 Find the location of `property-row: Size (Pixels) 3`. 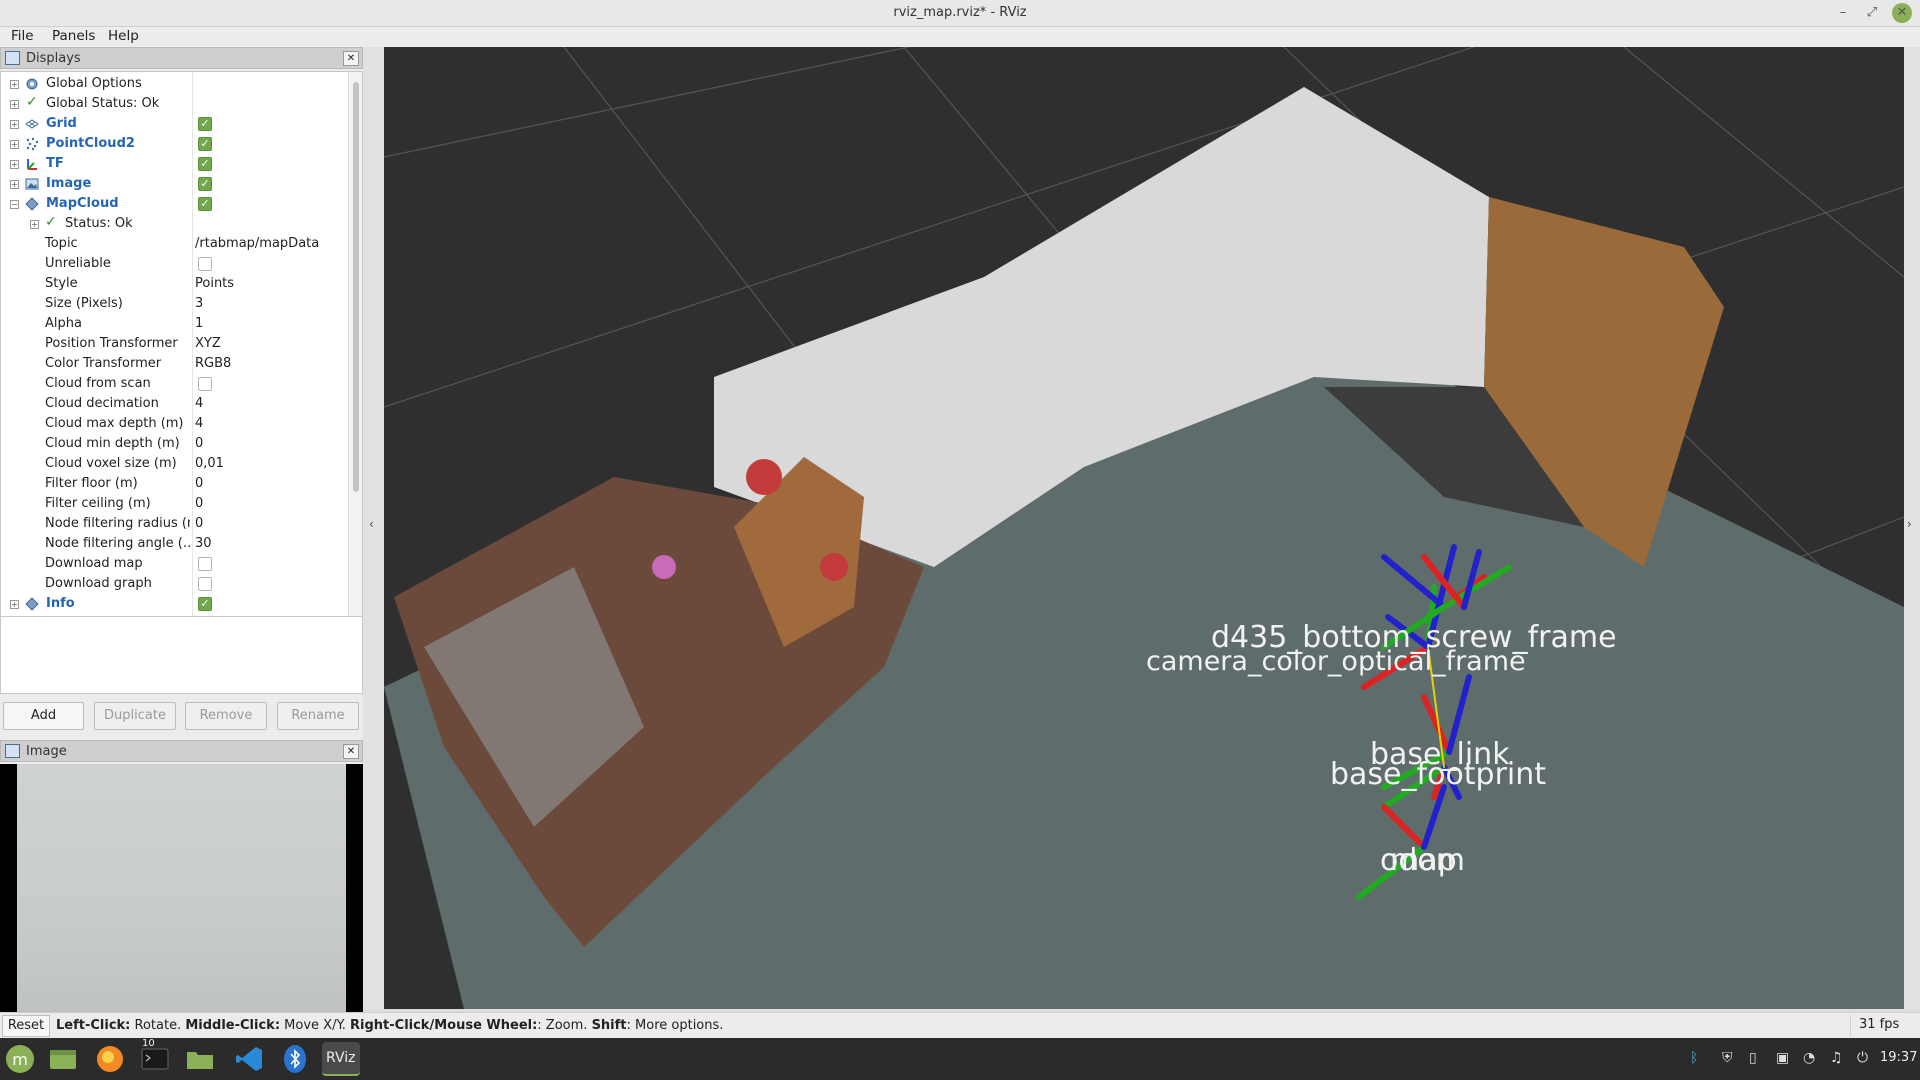

property-row: Size (Pixels) 3 is located at coordinates (174, 304).